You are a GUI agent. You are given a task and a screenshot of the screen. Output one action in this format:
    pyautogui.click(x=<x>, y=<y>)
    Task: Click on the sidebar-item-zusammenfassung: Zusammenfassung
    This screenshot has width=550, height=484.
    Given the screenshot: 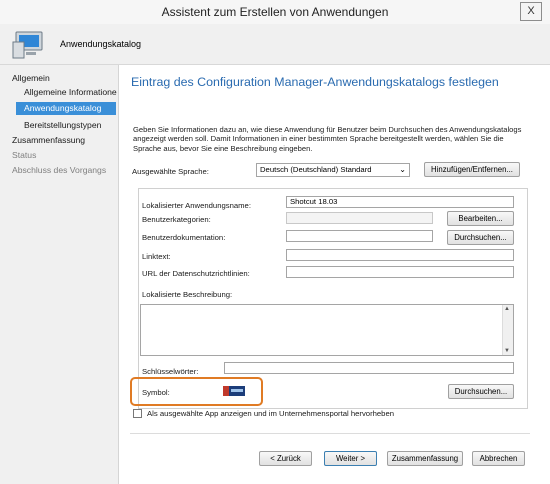 What is the action you would take?
    pyautogui.click(x=48, y=140)
    